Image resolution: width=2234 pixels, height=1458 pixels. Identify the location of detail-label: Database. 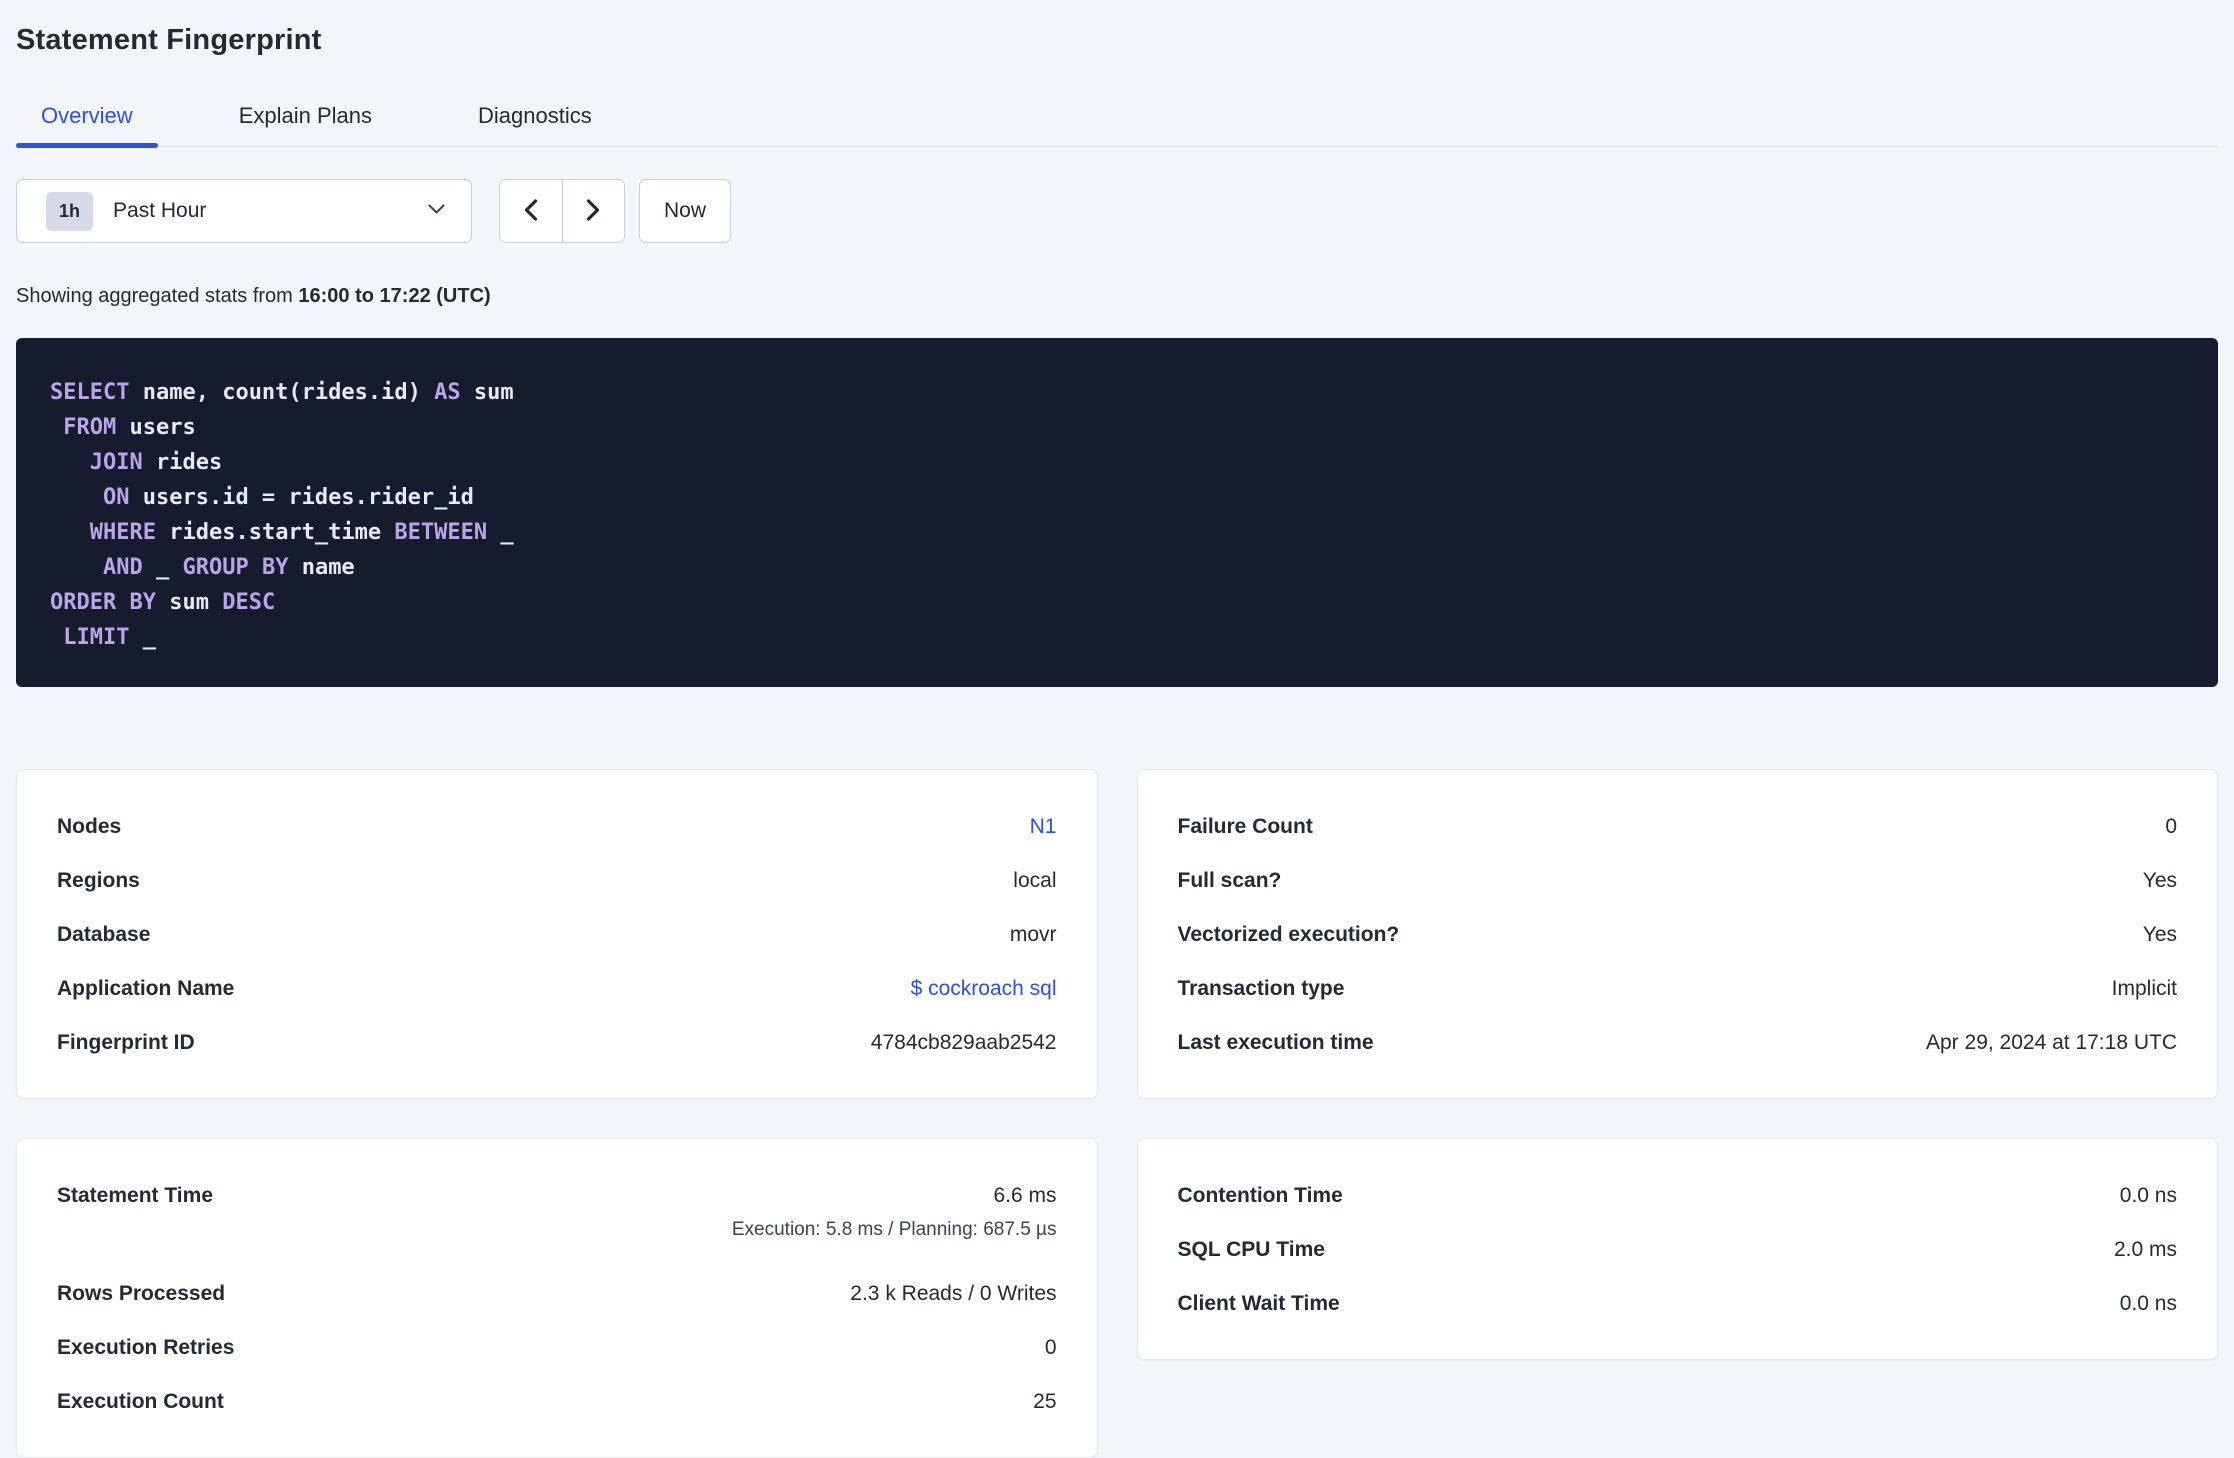
(104, 934).